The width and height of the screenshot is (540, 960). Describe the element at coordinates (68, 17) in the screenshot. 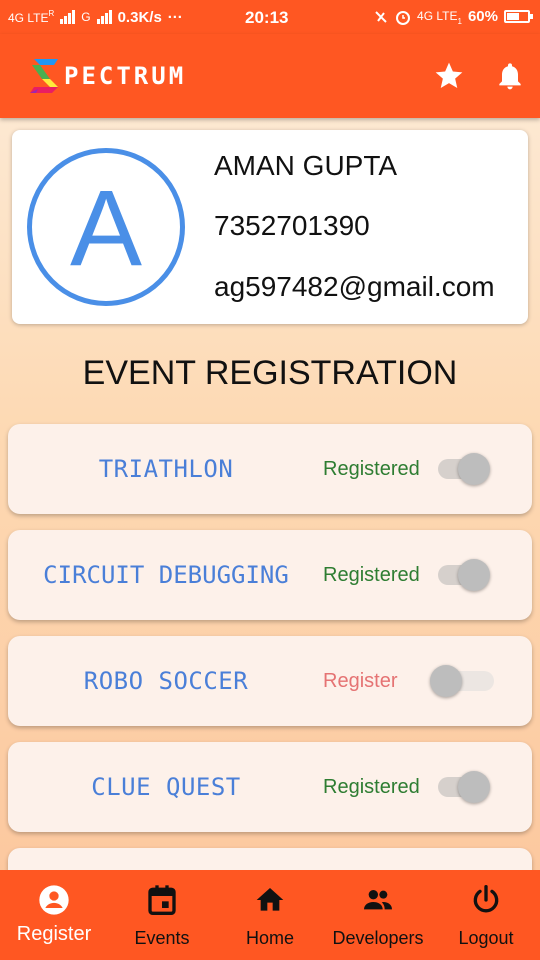

I see `signal-icon` at that location.